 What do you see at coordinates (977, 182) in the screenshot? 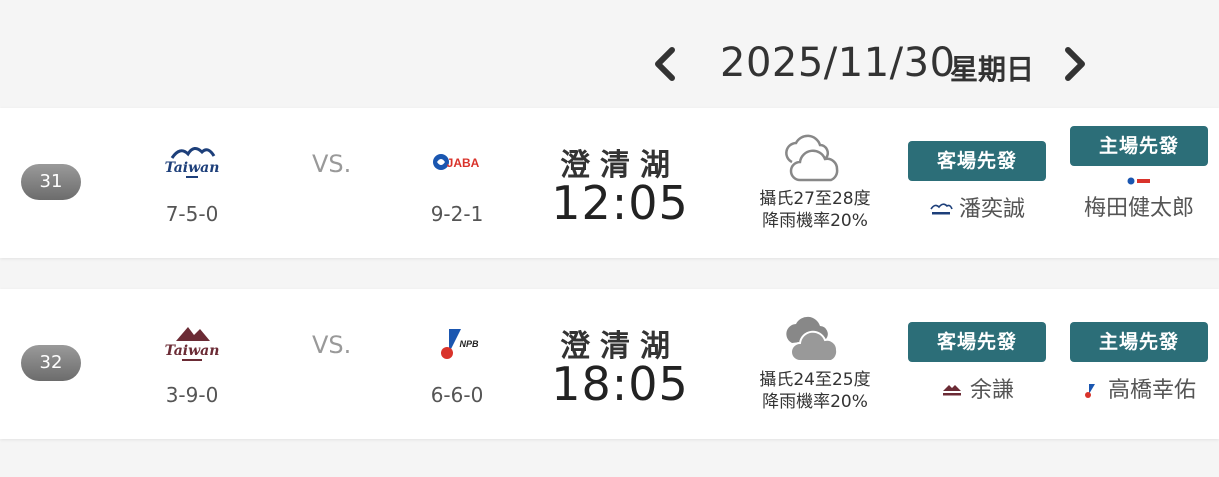
I see `away-starter: 客場先發 潘奕誠` at bounding box center [977, 182].